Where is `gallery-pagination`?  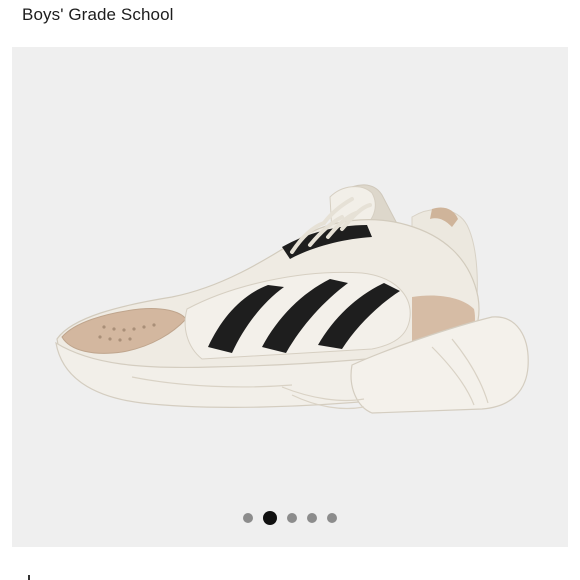 gallery-pagination is located at coordinates (290, 518).